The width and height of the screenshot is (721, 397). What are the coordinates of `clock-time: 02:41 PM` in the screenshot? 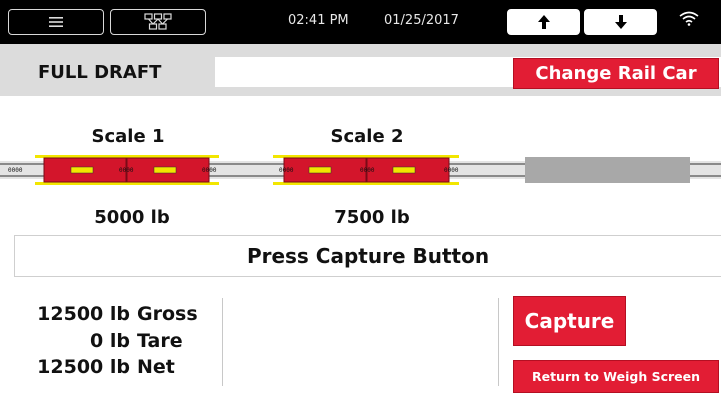 It's located at (318, 20).